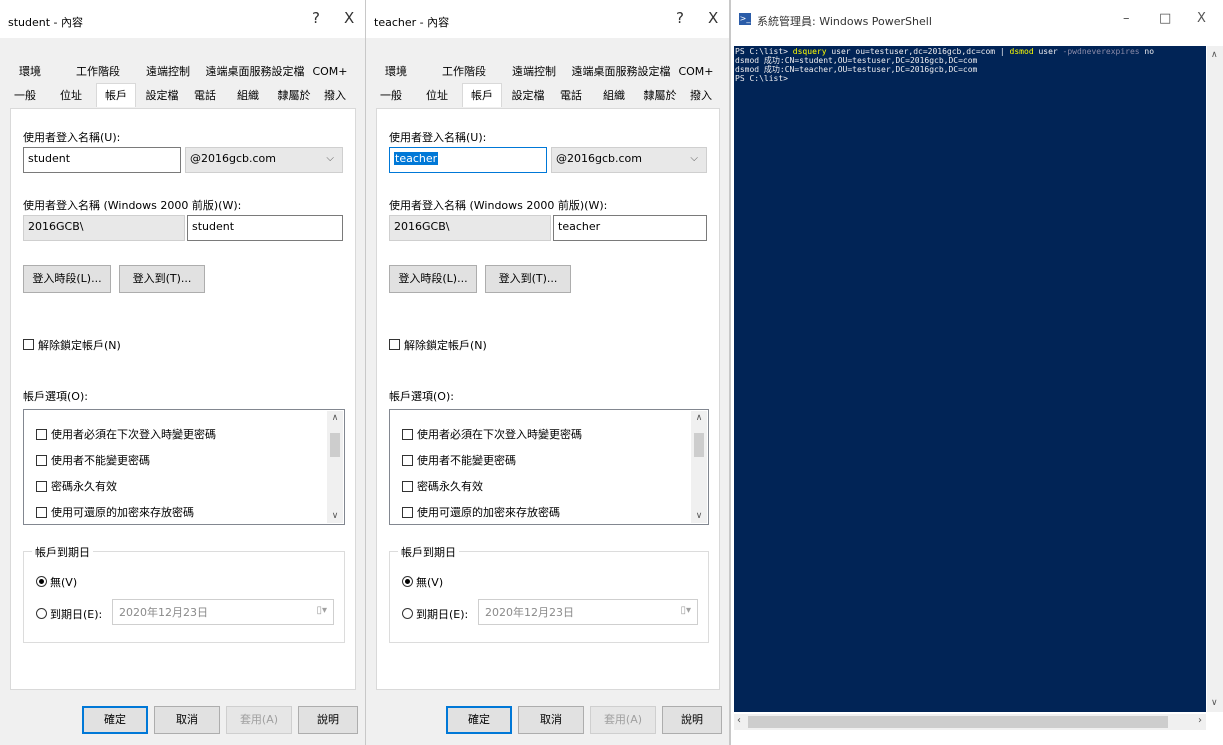  I want to click on logon-name-input: student, so click(102, 160).